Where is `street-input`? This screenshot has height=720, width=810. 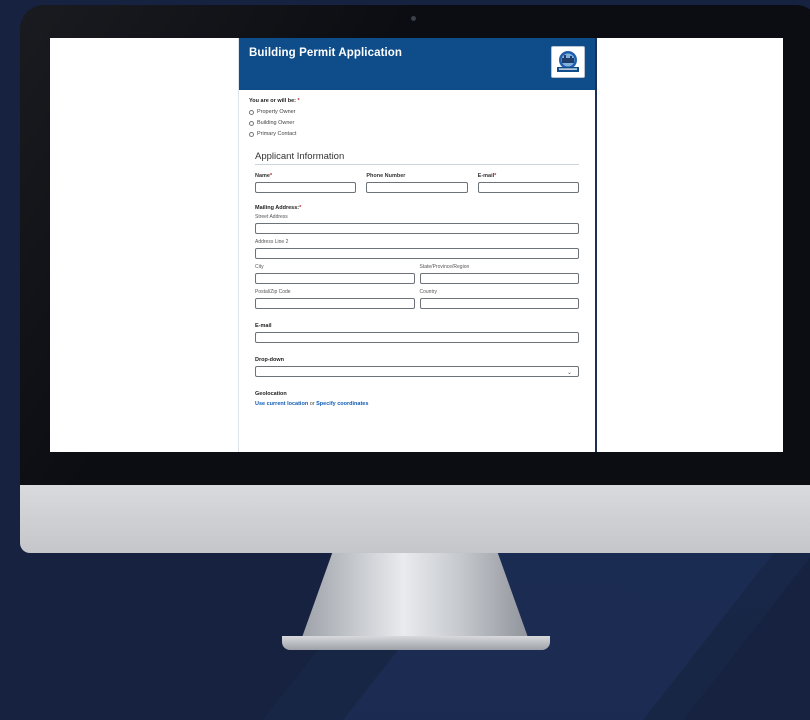
street-input is located at coordinates (417, 228).